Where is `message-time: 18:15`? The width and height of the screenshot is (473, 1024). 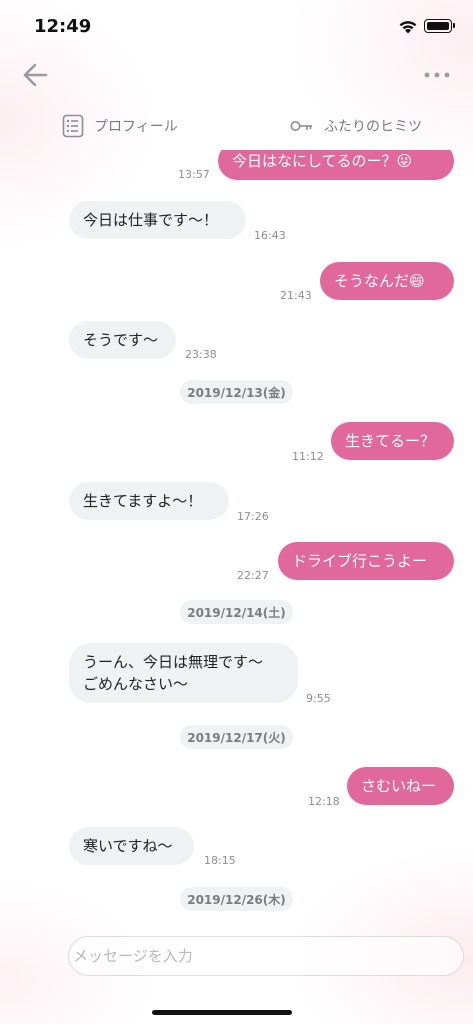
message-time: 18:15 is located at coordinates (220, 860).